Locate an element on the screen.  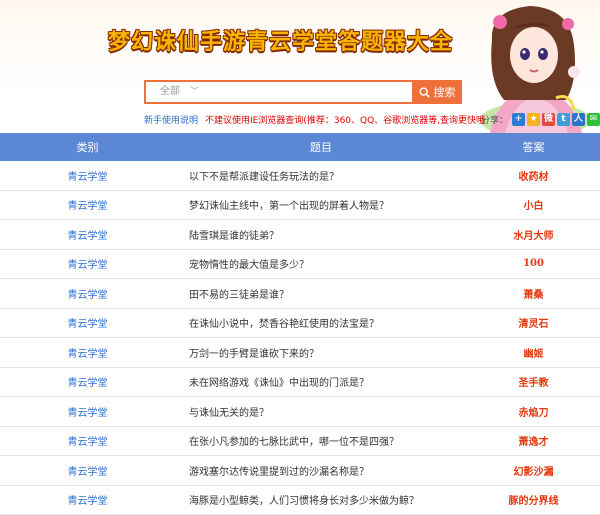
table-row: 青云学堂 未在网络游戏《诛仙》中出现的门派是？ 圣手教 is located at coordinates (300, 382).